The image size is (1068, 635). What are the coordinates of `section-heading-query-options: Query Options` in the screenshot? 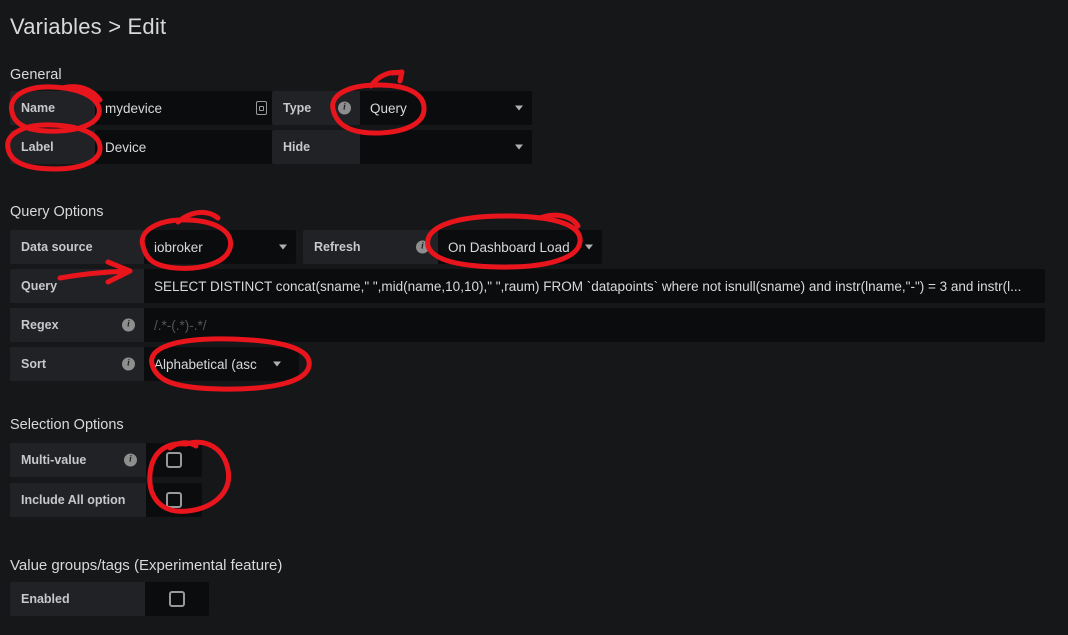 It's located at (57, 212).